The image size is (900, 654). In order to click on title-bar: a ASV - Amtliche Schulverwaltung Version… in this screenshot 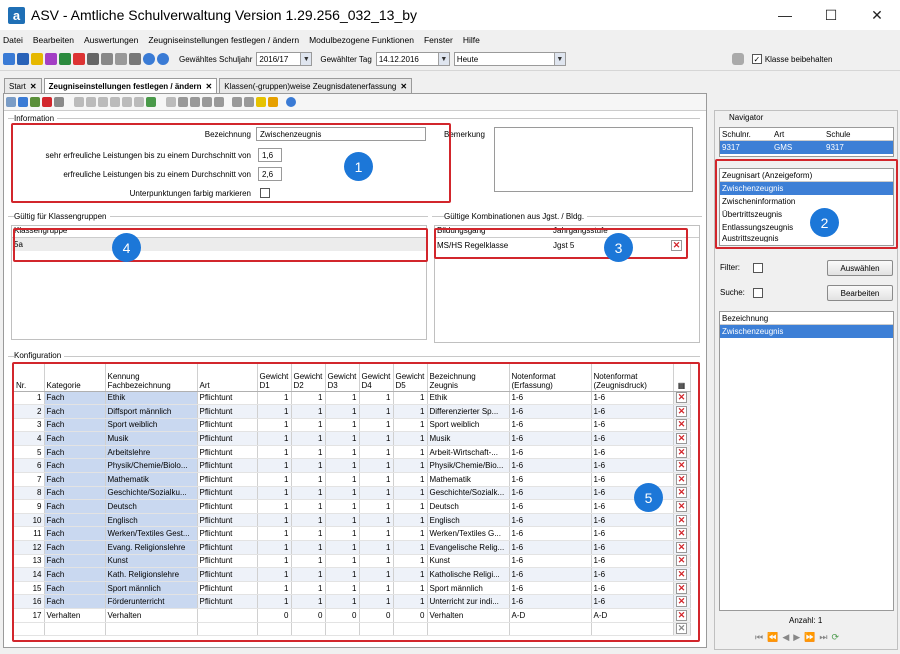, I will do `click(450, 15)`.